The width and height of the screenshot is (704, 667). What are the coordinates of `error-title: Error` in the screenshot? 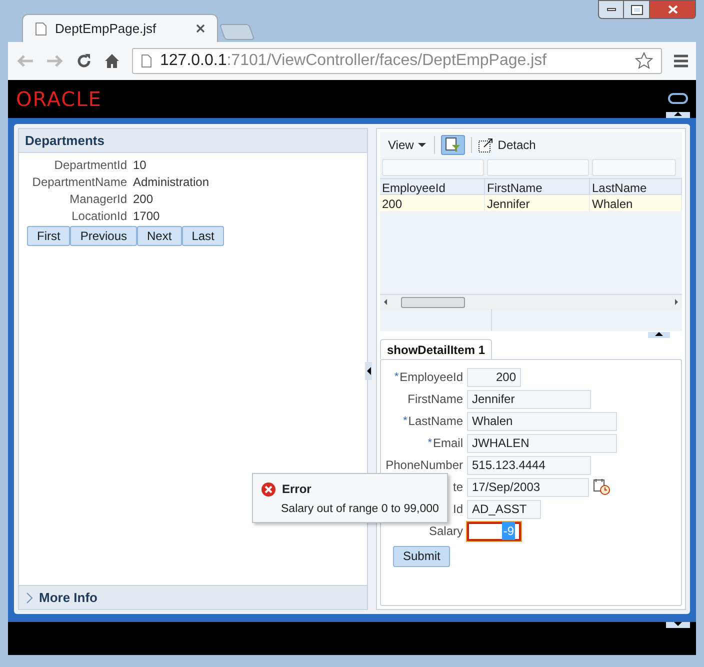 It's located at (297, 489).